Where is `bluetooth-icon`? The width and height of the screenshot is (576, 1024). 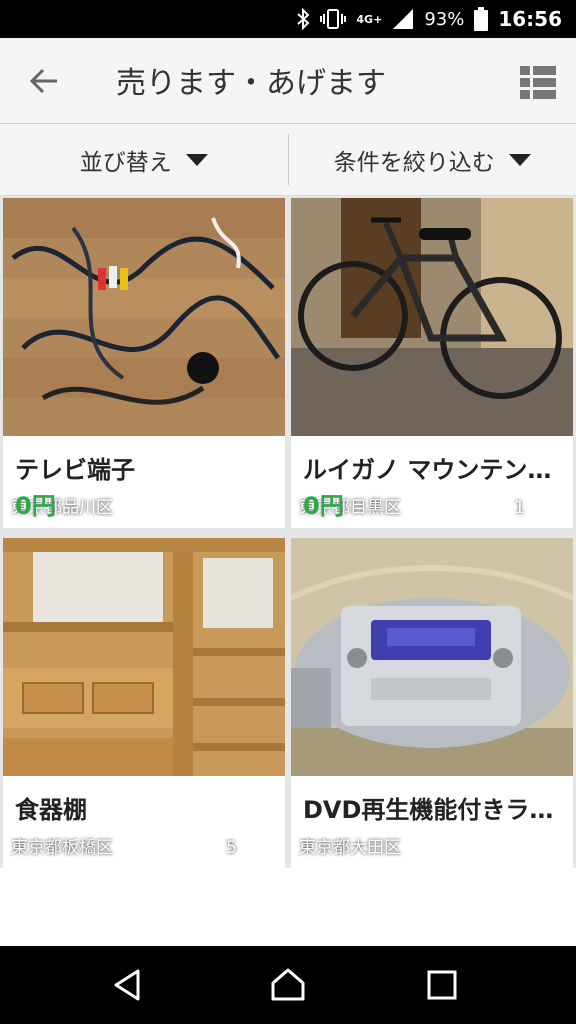 bluetooth-icon is located at coordinates (303, 19).